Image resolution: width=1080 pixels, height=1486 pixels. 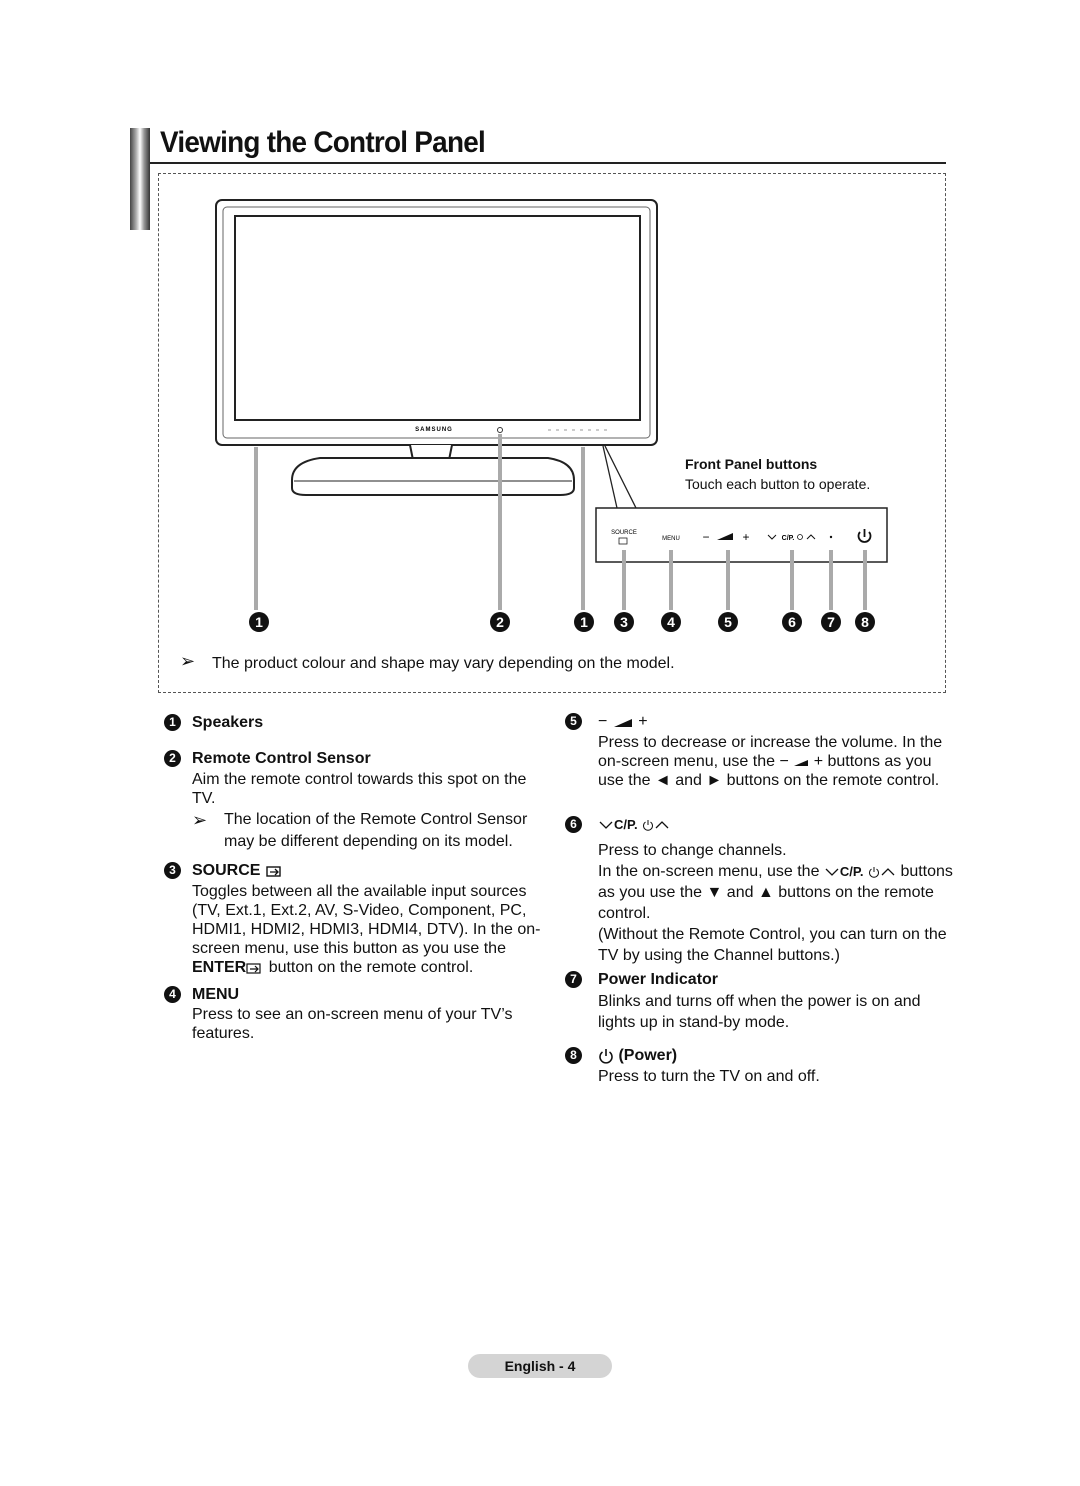 What do you see at coordinates (728, 622) in the screenshot?
I see `callout-badge: 5` at bounding box center [728, 622].